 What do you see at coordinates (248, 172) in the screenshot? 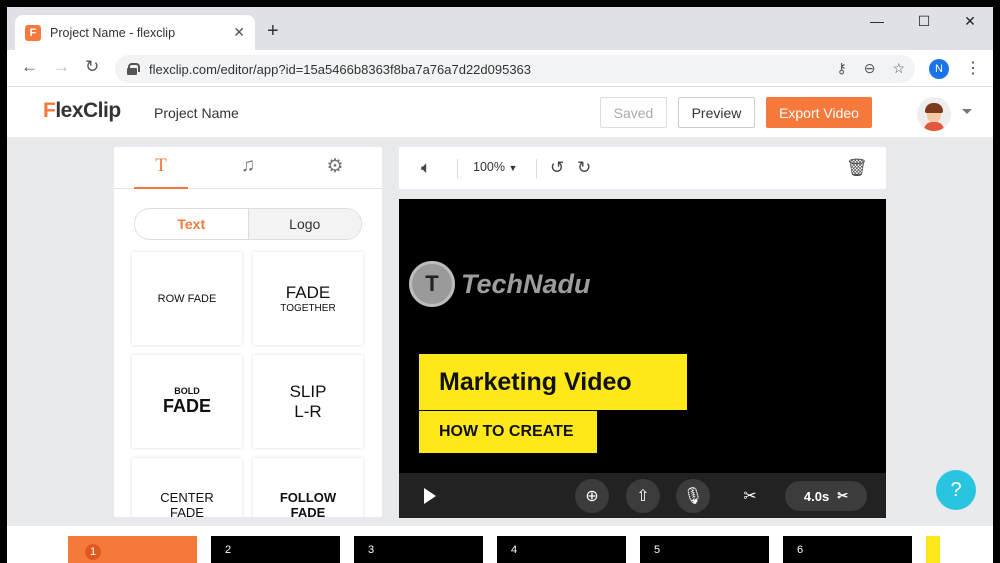
I see `music-icon: ♫` at bounding box center [248, 172].